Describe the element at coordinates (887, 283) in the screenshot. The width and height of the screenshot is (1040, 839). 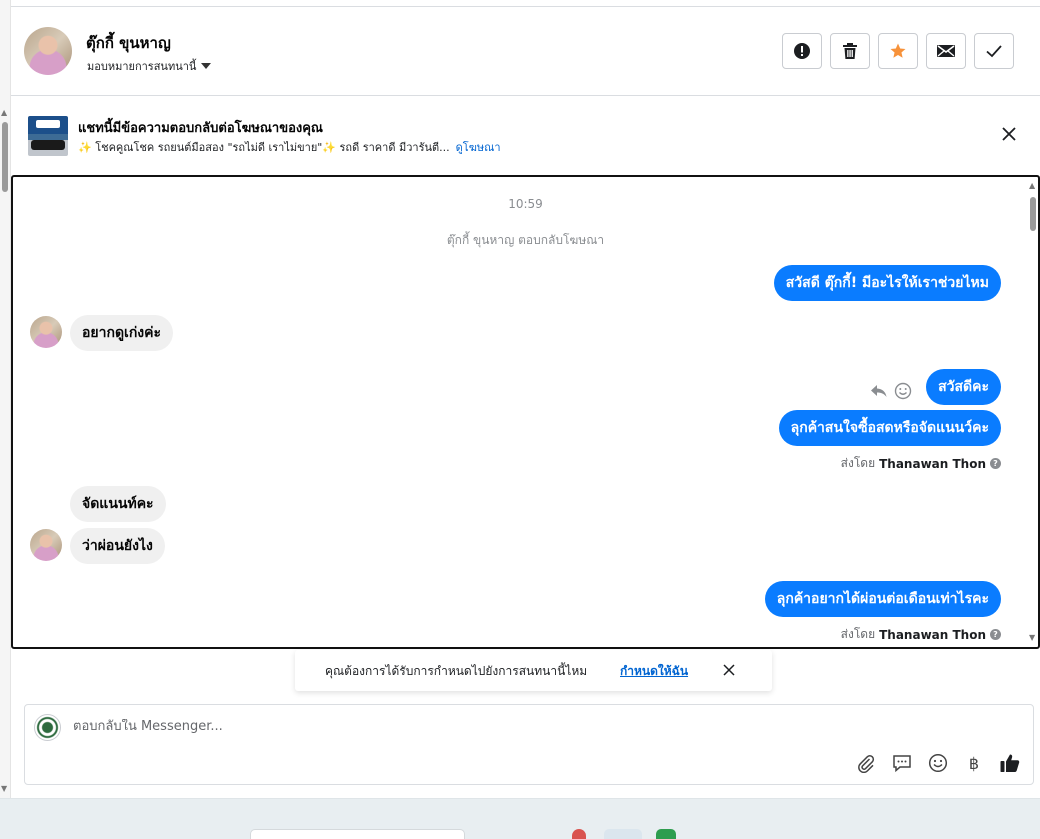
I see `message-bubble-outgoing: สวัสดี ตุ๊กกี้! มีอะไรให้เราช่วยไหม` at that location.